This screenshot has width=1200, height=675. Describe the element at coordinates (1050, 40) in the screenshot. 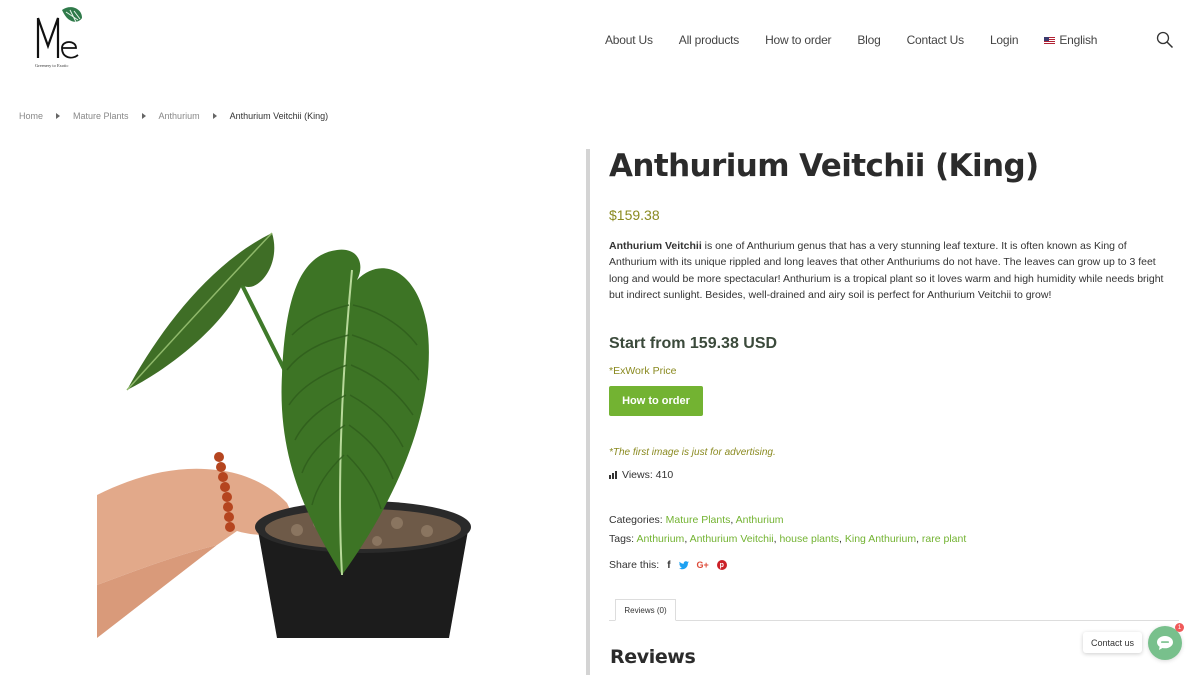

I see `us-flag-icon` at that location.